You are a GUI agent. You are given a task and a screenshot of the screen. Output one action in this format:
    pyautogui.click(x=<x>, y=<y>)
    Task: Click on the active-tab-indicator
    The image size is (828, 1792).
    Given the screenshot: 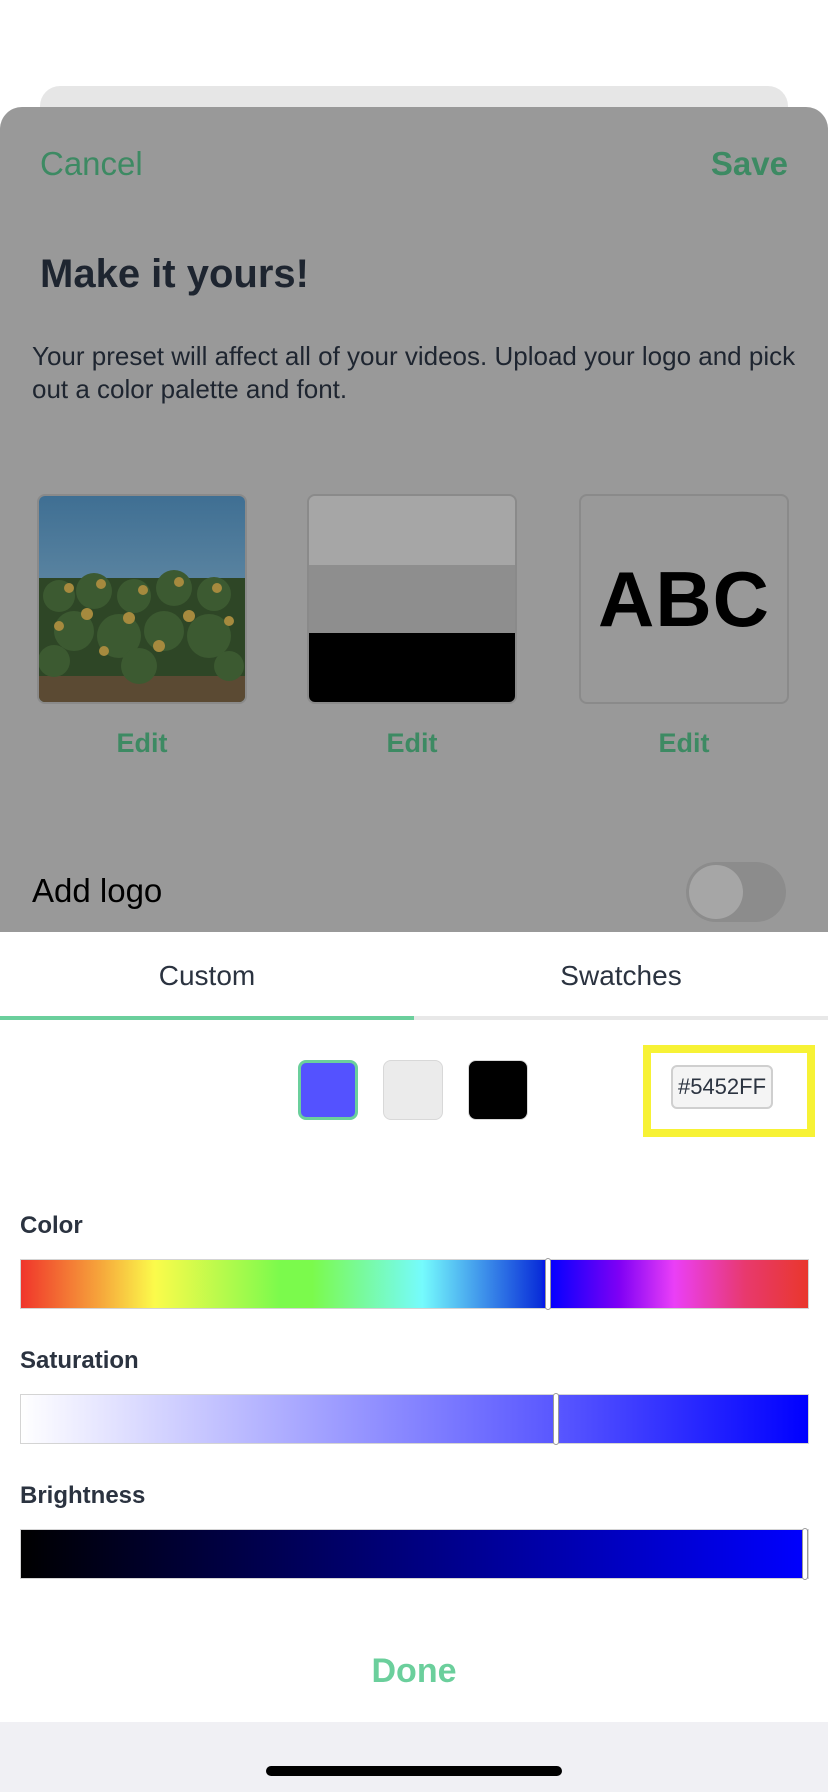 What is the action you would take?
    pyautogui.click(x=207, y=1018)
    